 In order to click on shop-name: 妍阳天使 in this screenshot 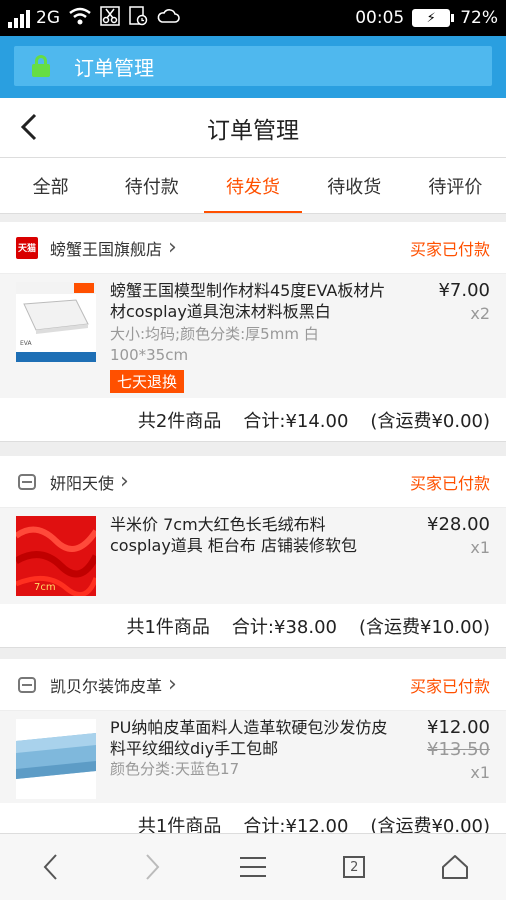, I will do `click(82, 483)`.